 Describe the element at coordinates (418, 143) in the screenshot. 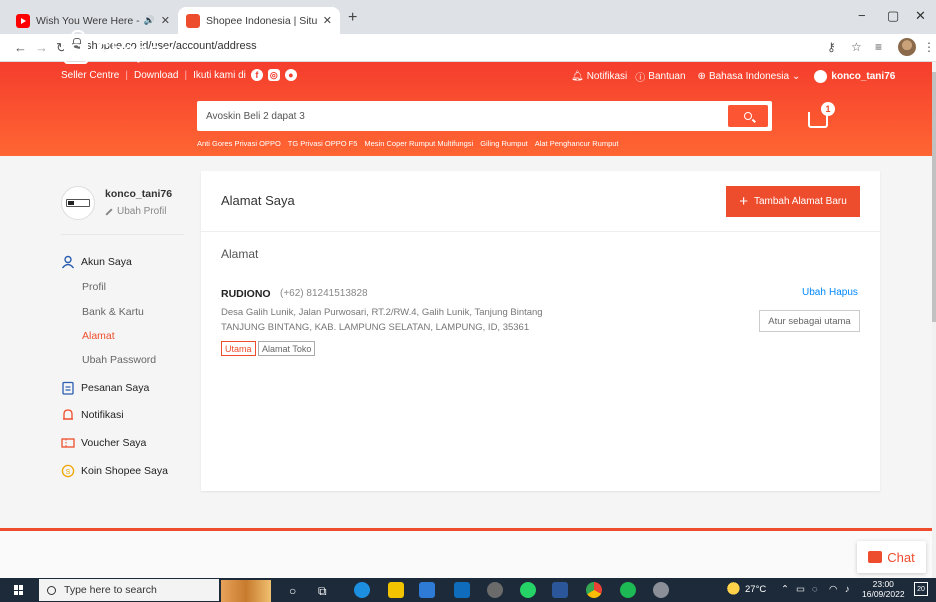

I see `suggestion-link: Mesin Coper Rumput Multifungsi` at that location.